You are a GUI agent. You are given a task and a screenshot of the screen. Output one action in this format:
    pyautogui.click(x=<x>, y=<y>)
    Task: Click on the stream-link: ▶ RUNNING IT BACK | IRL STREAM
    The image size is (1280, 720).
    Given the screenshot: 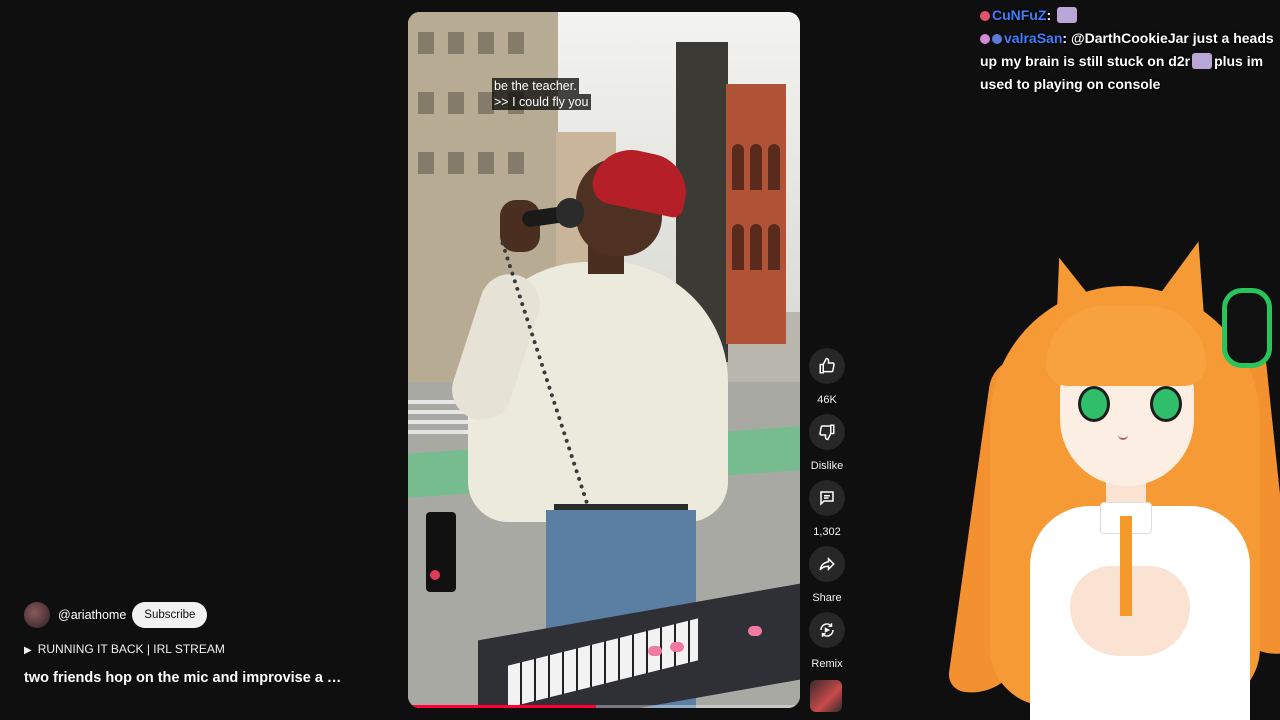 What is the action you would take?
    pyautogui.click(x=124, y=649)
    